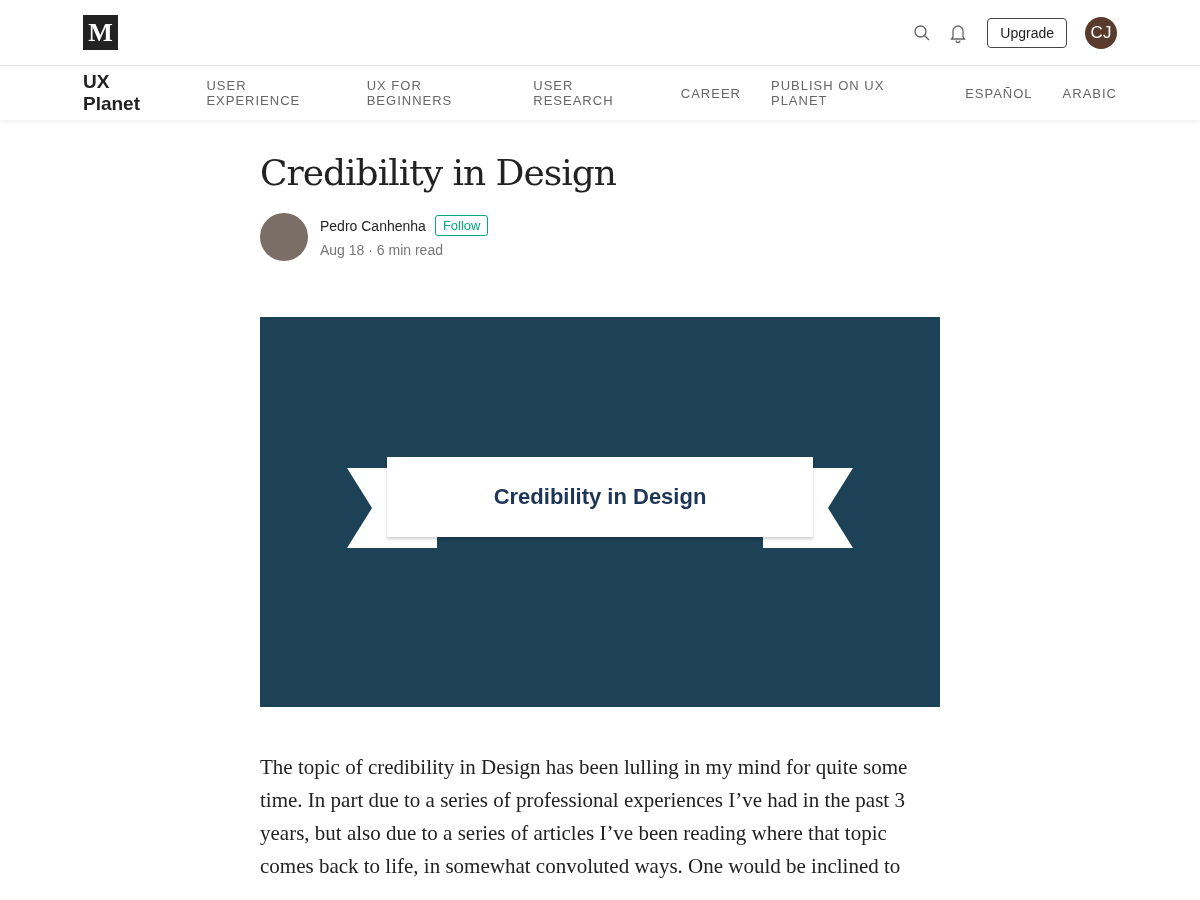  I want to click on nav-link: PUBLISH ON UX PLANET, so click(853, 93).